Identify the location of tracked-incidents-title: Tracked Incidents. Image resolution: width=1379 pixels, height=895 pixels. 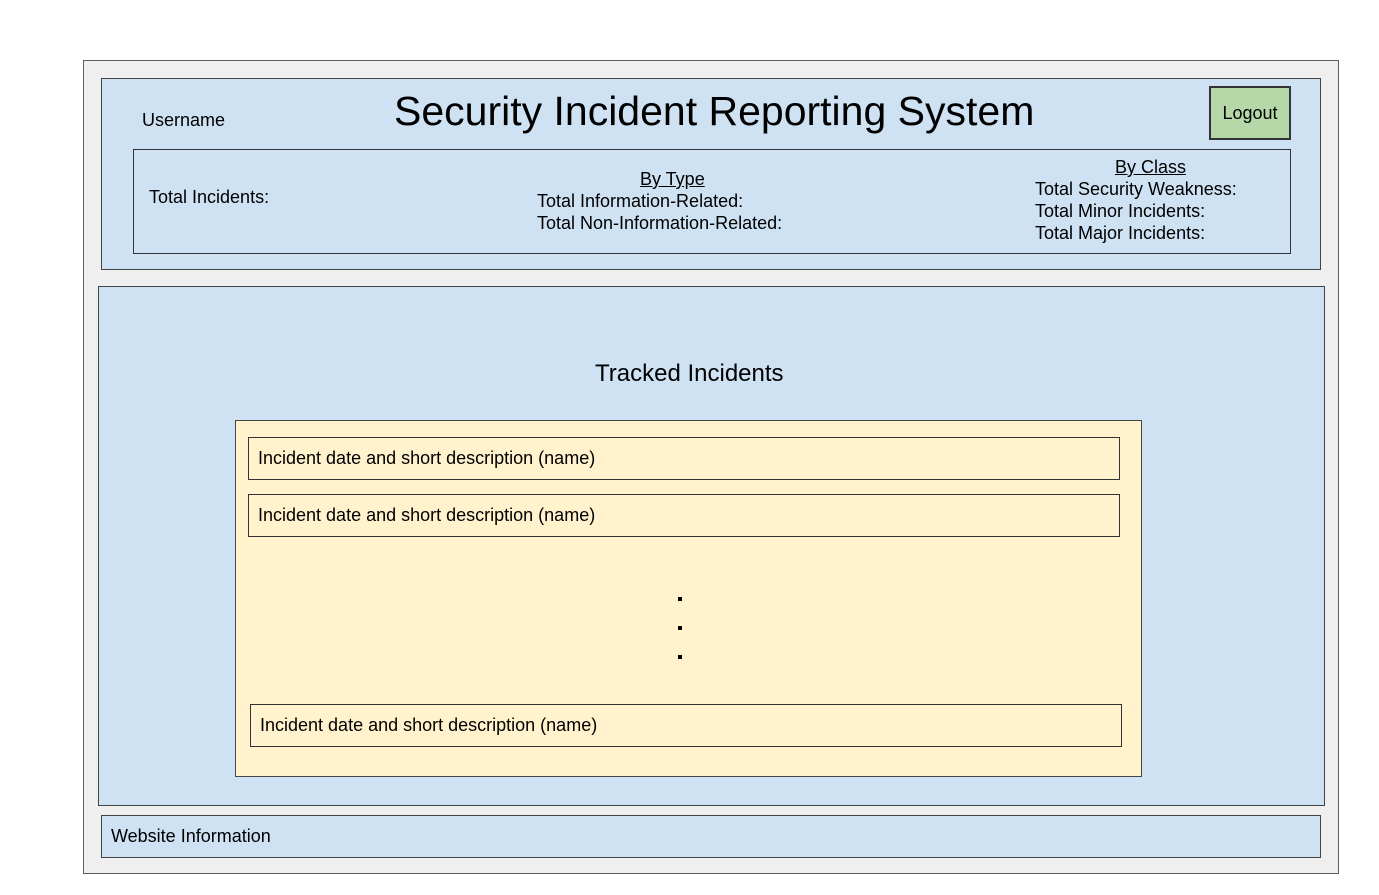
(689, 373).